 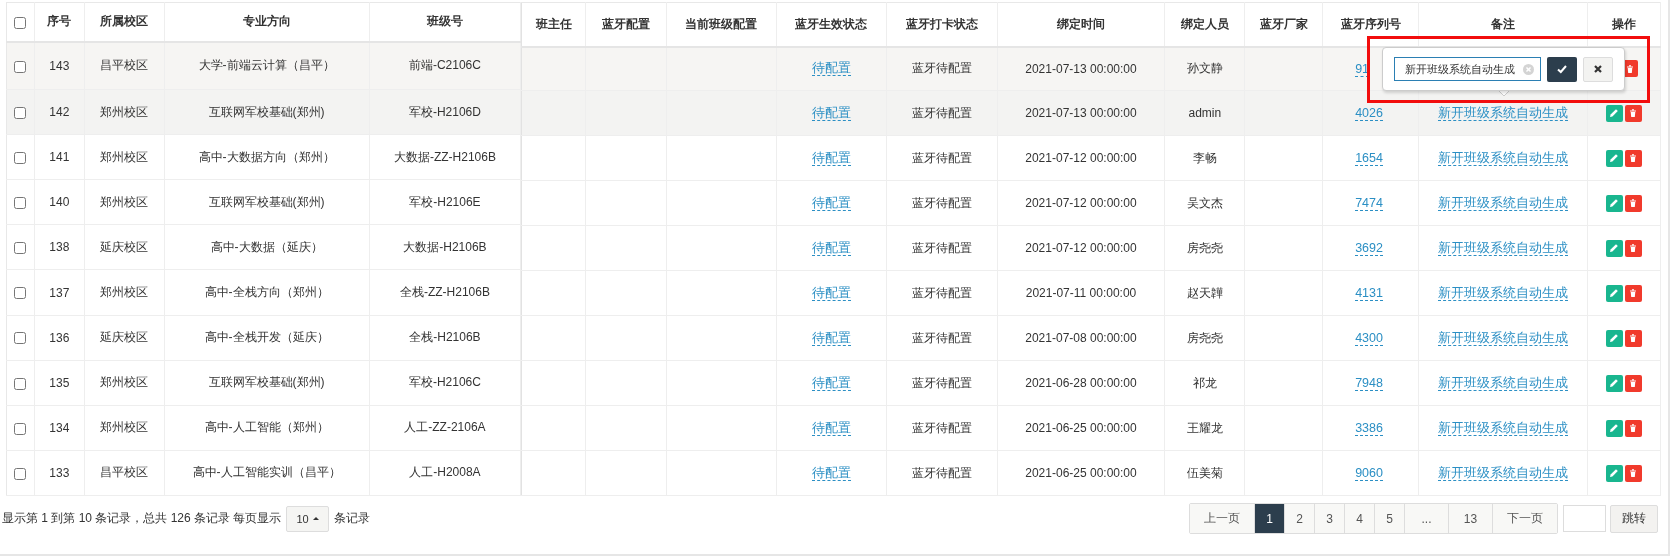 What do you see at coordinates (1369, 338) in the screenshot?
I see `serial-link: 4300` at bounding box center [1369, 338].